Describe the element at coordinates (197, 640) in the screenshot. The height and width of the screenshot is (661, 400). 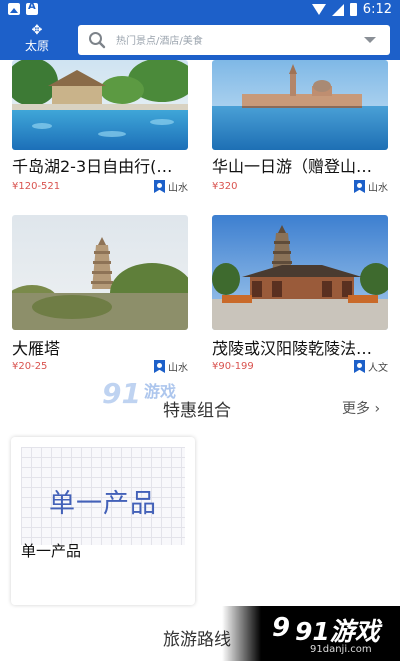
I see `section-title-routes: 旅游路线` at that location.